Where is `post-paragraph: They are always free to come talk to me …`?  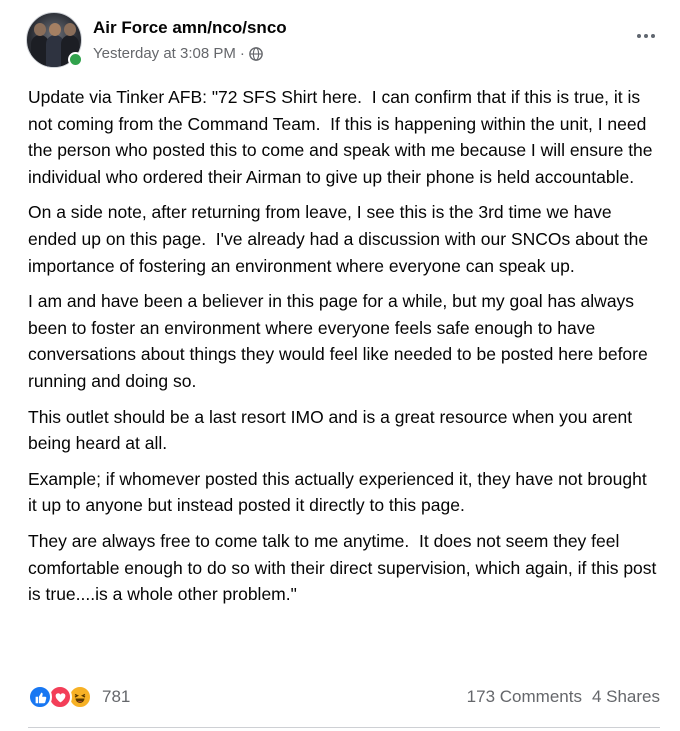
post-paragraph: They are always free to come talk to me … is located at coordinates (345, 567).